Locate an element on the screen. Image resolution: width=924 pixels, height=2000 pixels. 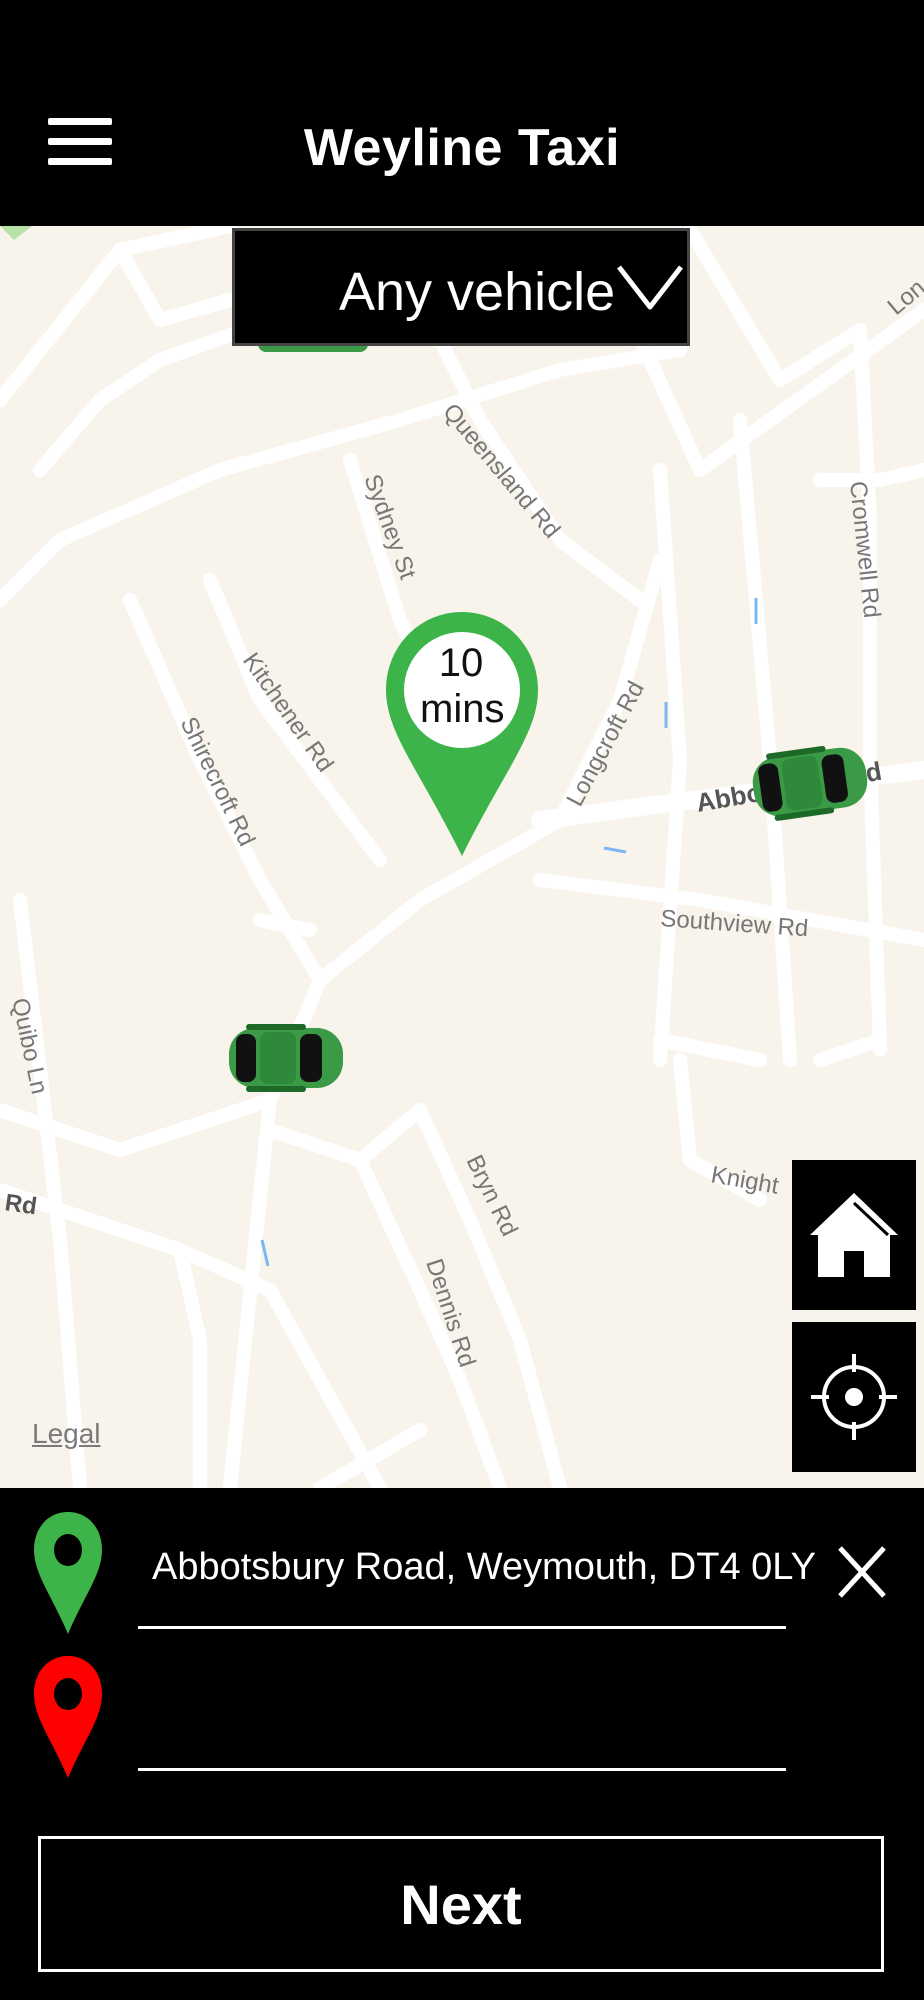
next-button: Next is located at coordinates (461, 1904).